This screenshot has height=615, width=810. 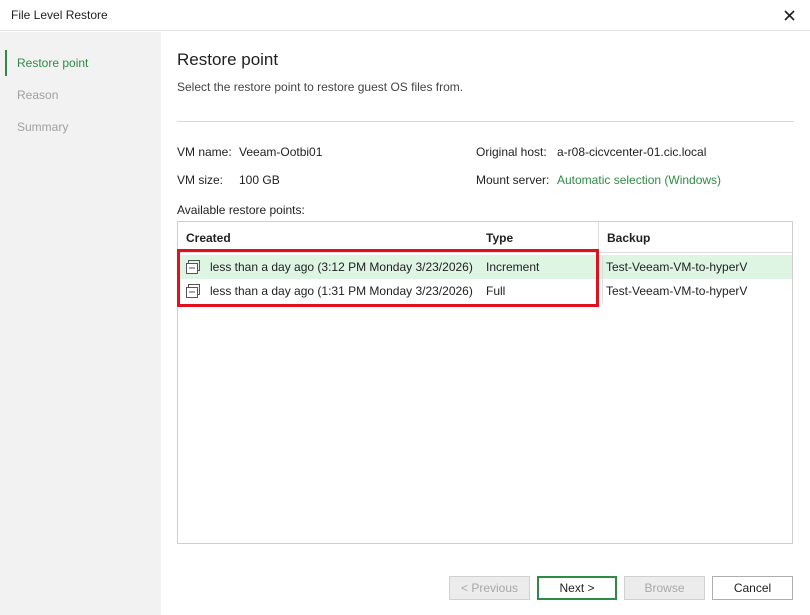 I want to click on title-bar: File Level Restore, so click(x=405, y=15).